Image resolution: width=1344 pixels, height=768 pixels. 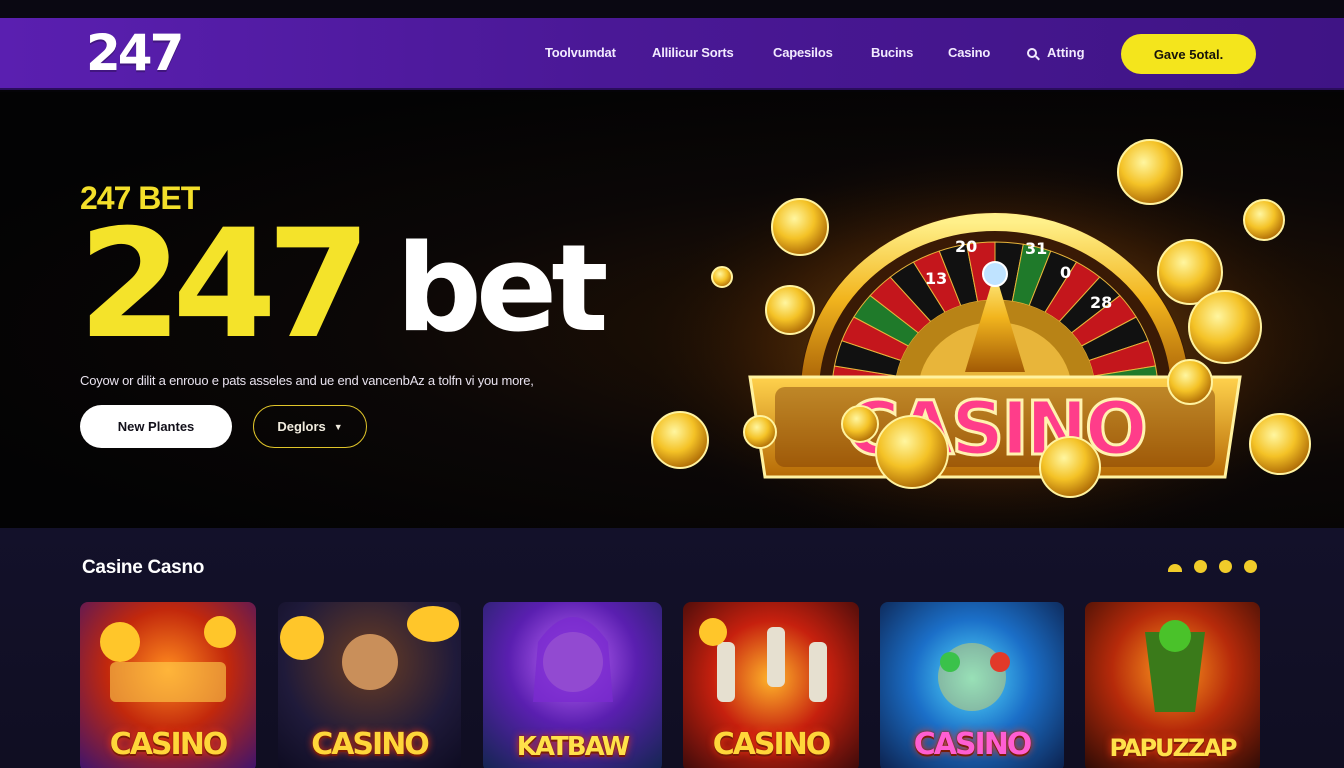 What do you see at coordinates (1175, 568) in the screenshot?
I see `carousel-prev-icon` at bounding box center [1175, 568].